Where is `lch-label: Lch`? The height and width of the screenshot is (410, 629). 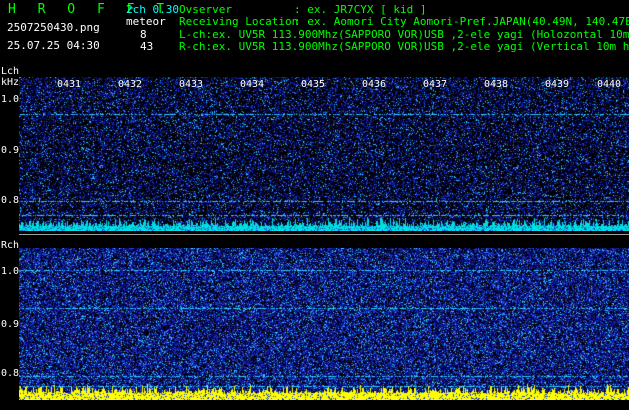
lch-label: Lch is located at coordinates (10, 71).